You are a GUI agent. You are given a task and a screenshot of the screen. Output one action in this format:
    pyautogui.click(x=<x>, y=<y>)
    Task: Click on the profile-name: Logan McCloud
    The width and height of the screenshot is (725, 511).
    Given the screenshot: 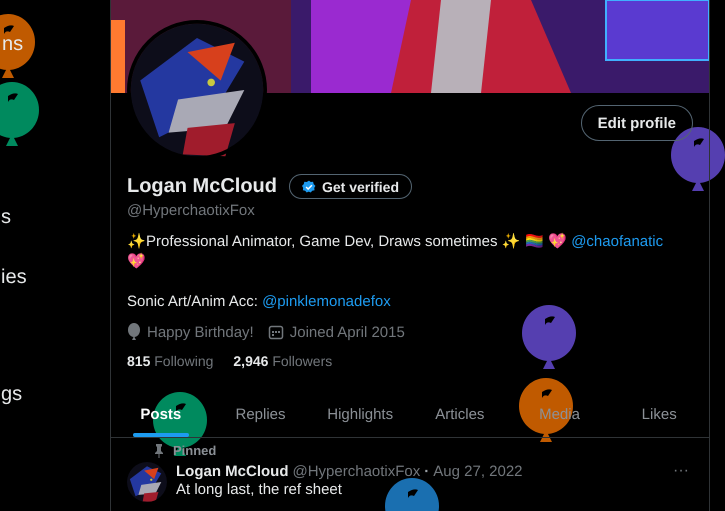 What is the action you would take?
    pyautogui.click(x=202, y=186)
    